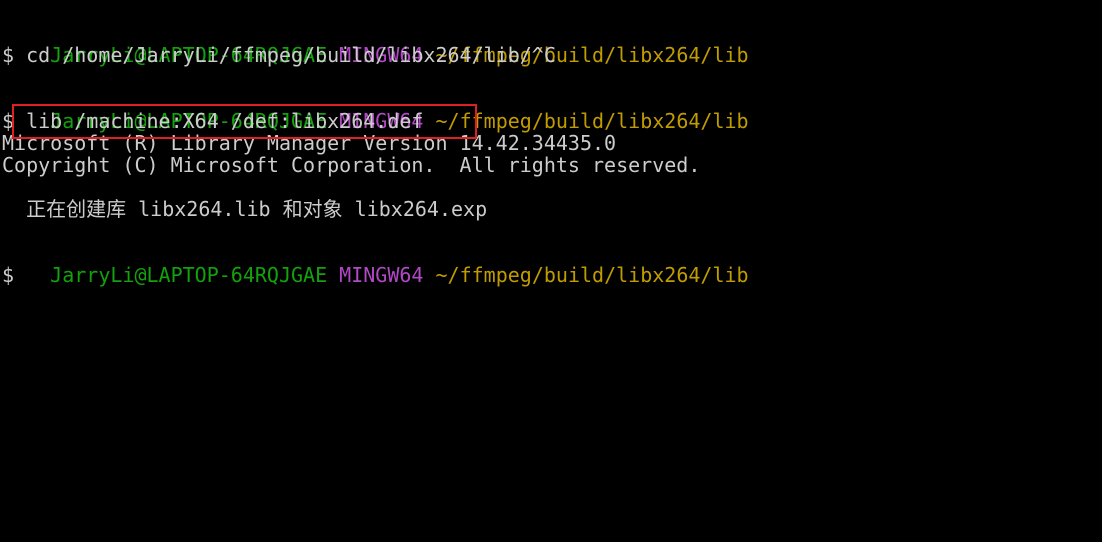 This screenshot has width=1102, height=542. What do you see at coordinates (381, 275) in the screenshot?
I see `prompt-system: MINGW64` at bounding box center [381, 275].